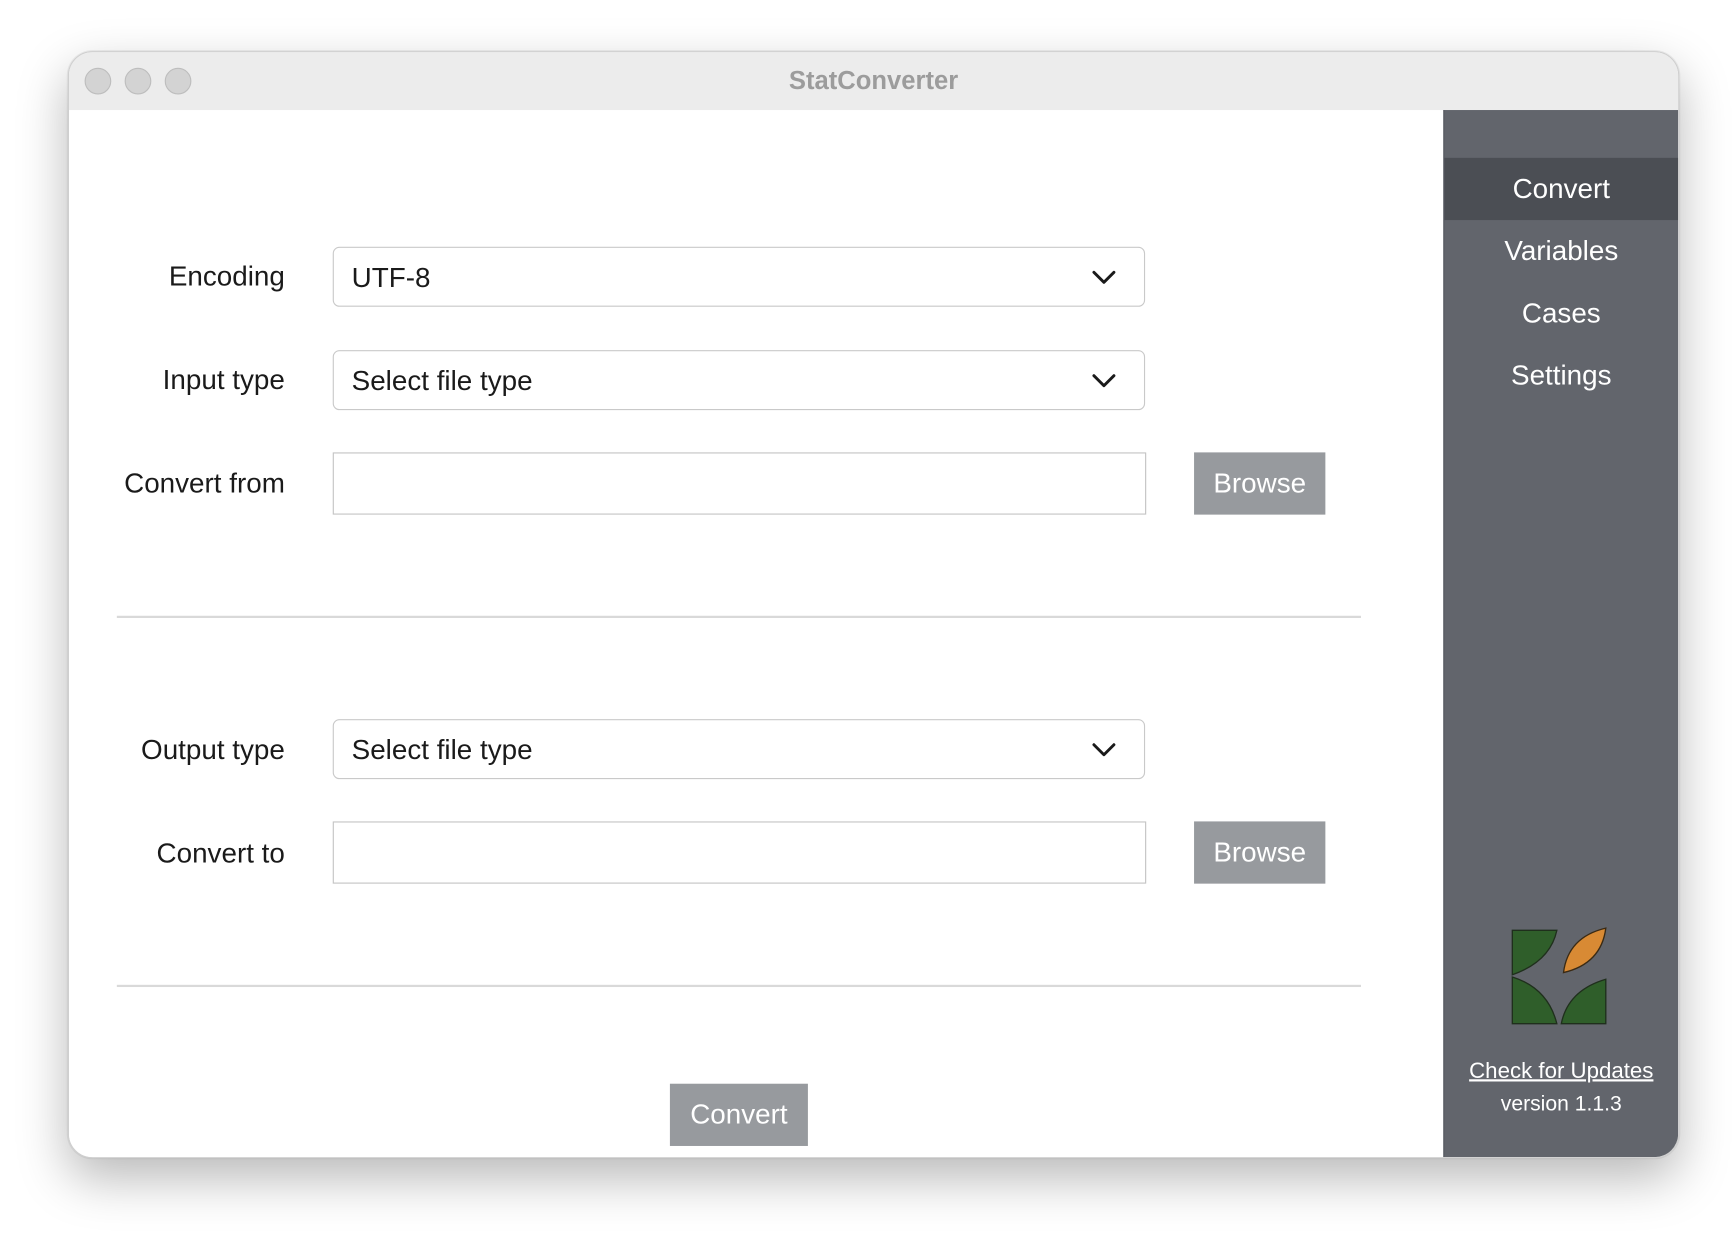 This screenshot has height=1236, width=1736. Describe the element at coordinates (1561, 376) in the screenshot. I see `sidebar-item-settings: Settings` at that location.